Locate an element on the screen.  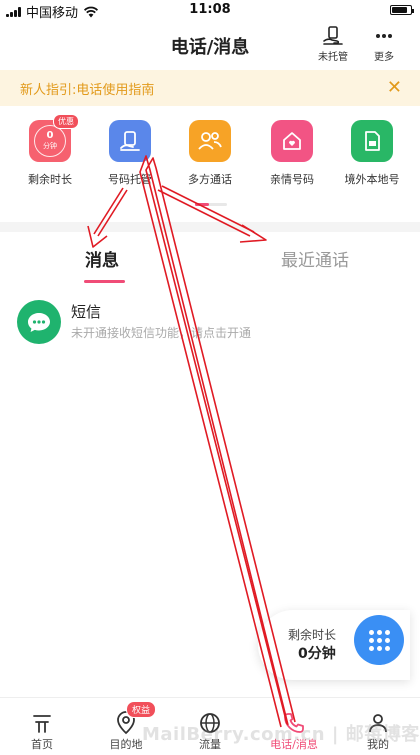
untrust-button: 未托管 is located at coordinates (333, 44).